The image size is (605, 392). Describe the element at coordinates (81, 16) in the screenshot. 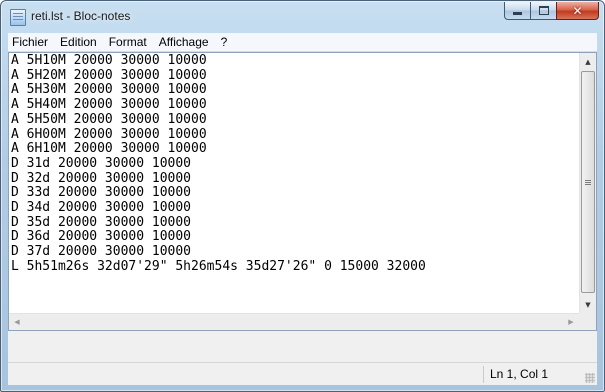

I see `window-title: reti.lst - Bloc-notes` at that location.